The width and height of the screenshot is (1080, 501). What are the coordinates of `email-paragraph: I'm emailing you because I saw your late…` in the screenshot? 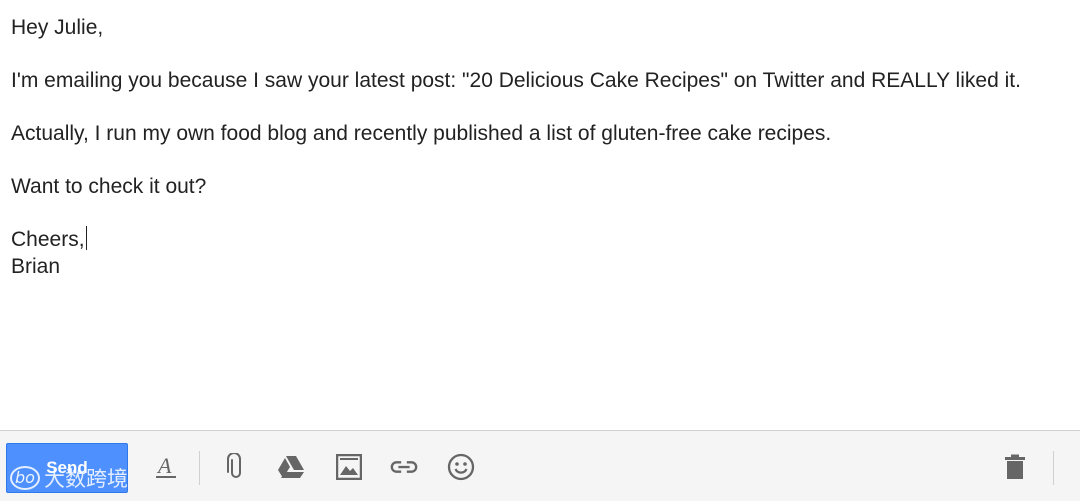 It's located at (516, 80).